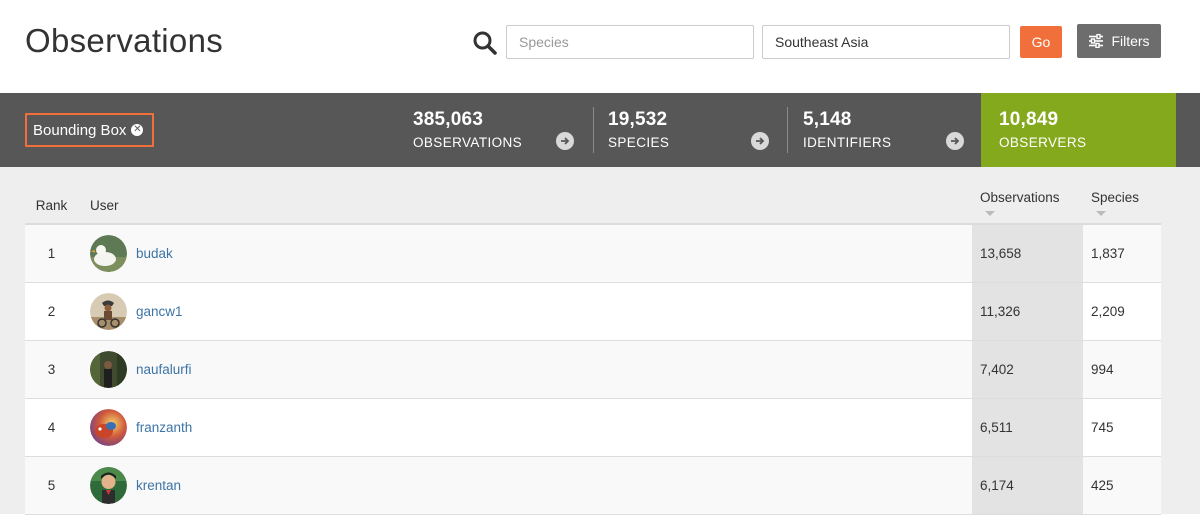  What do you see at coordinates (1027, 206) in the screenshot?
I see `observations-header: Observations` at bounding box center [1027, 206].